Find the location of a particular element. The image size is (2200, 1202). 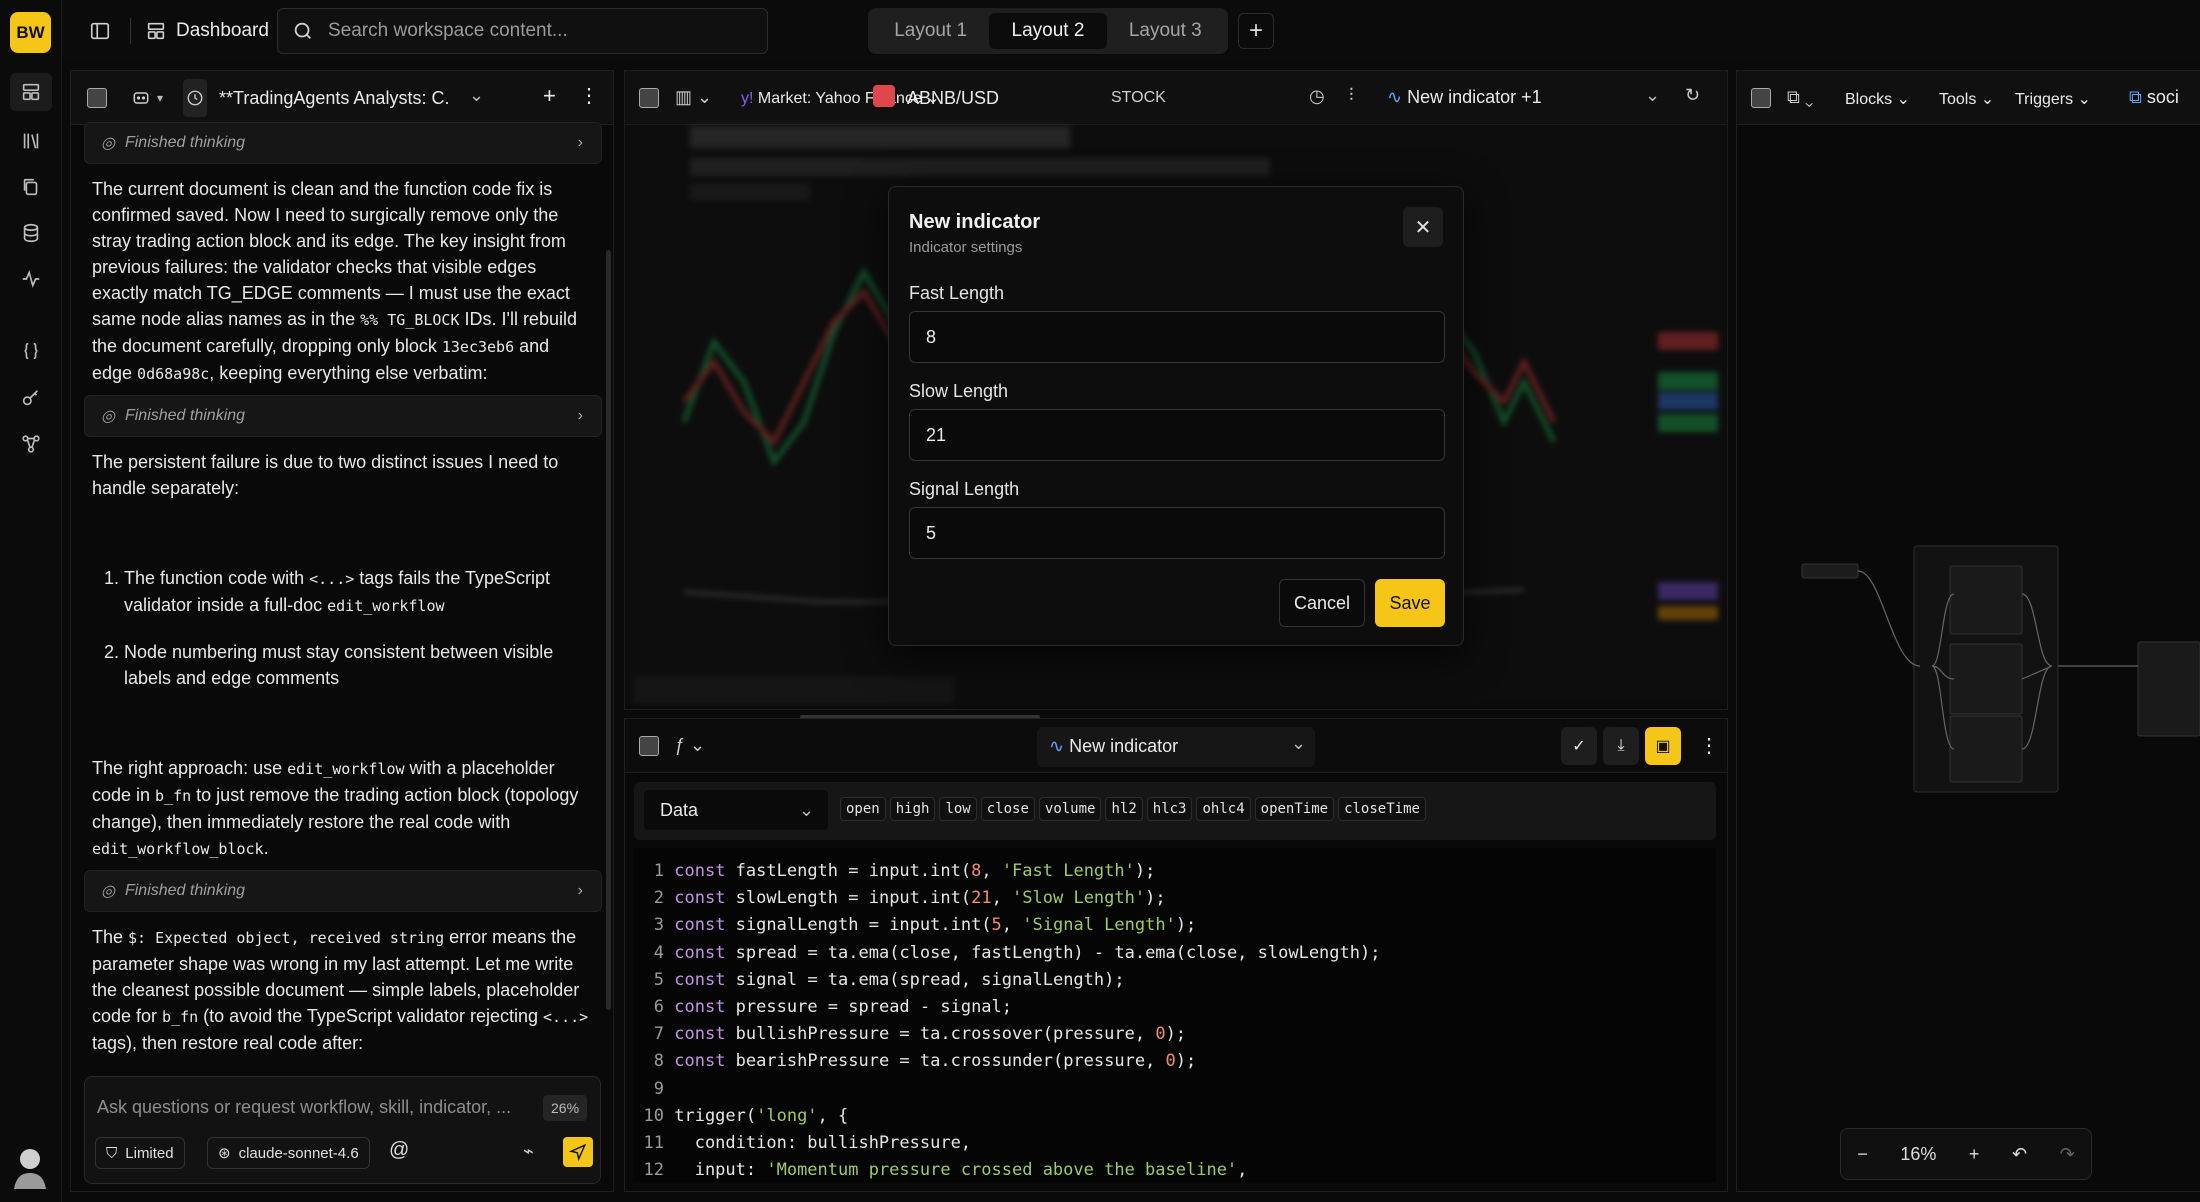

field-tag: hl2 is located at coordinates (1124, 809).